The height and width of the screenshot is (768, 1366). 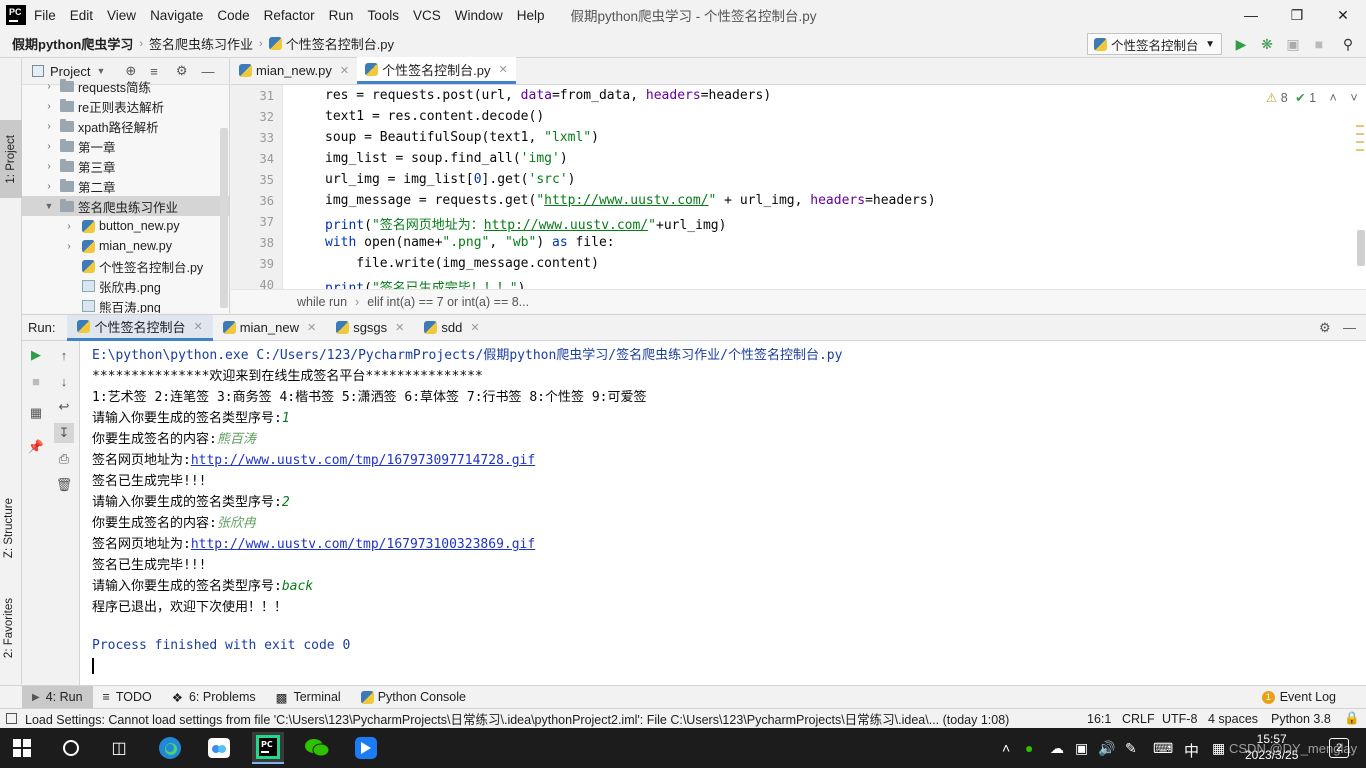 I want to click on menu-navigate: Navigate, so click(x=176, y=15).